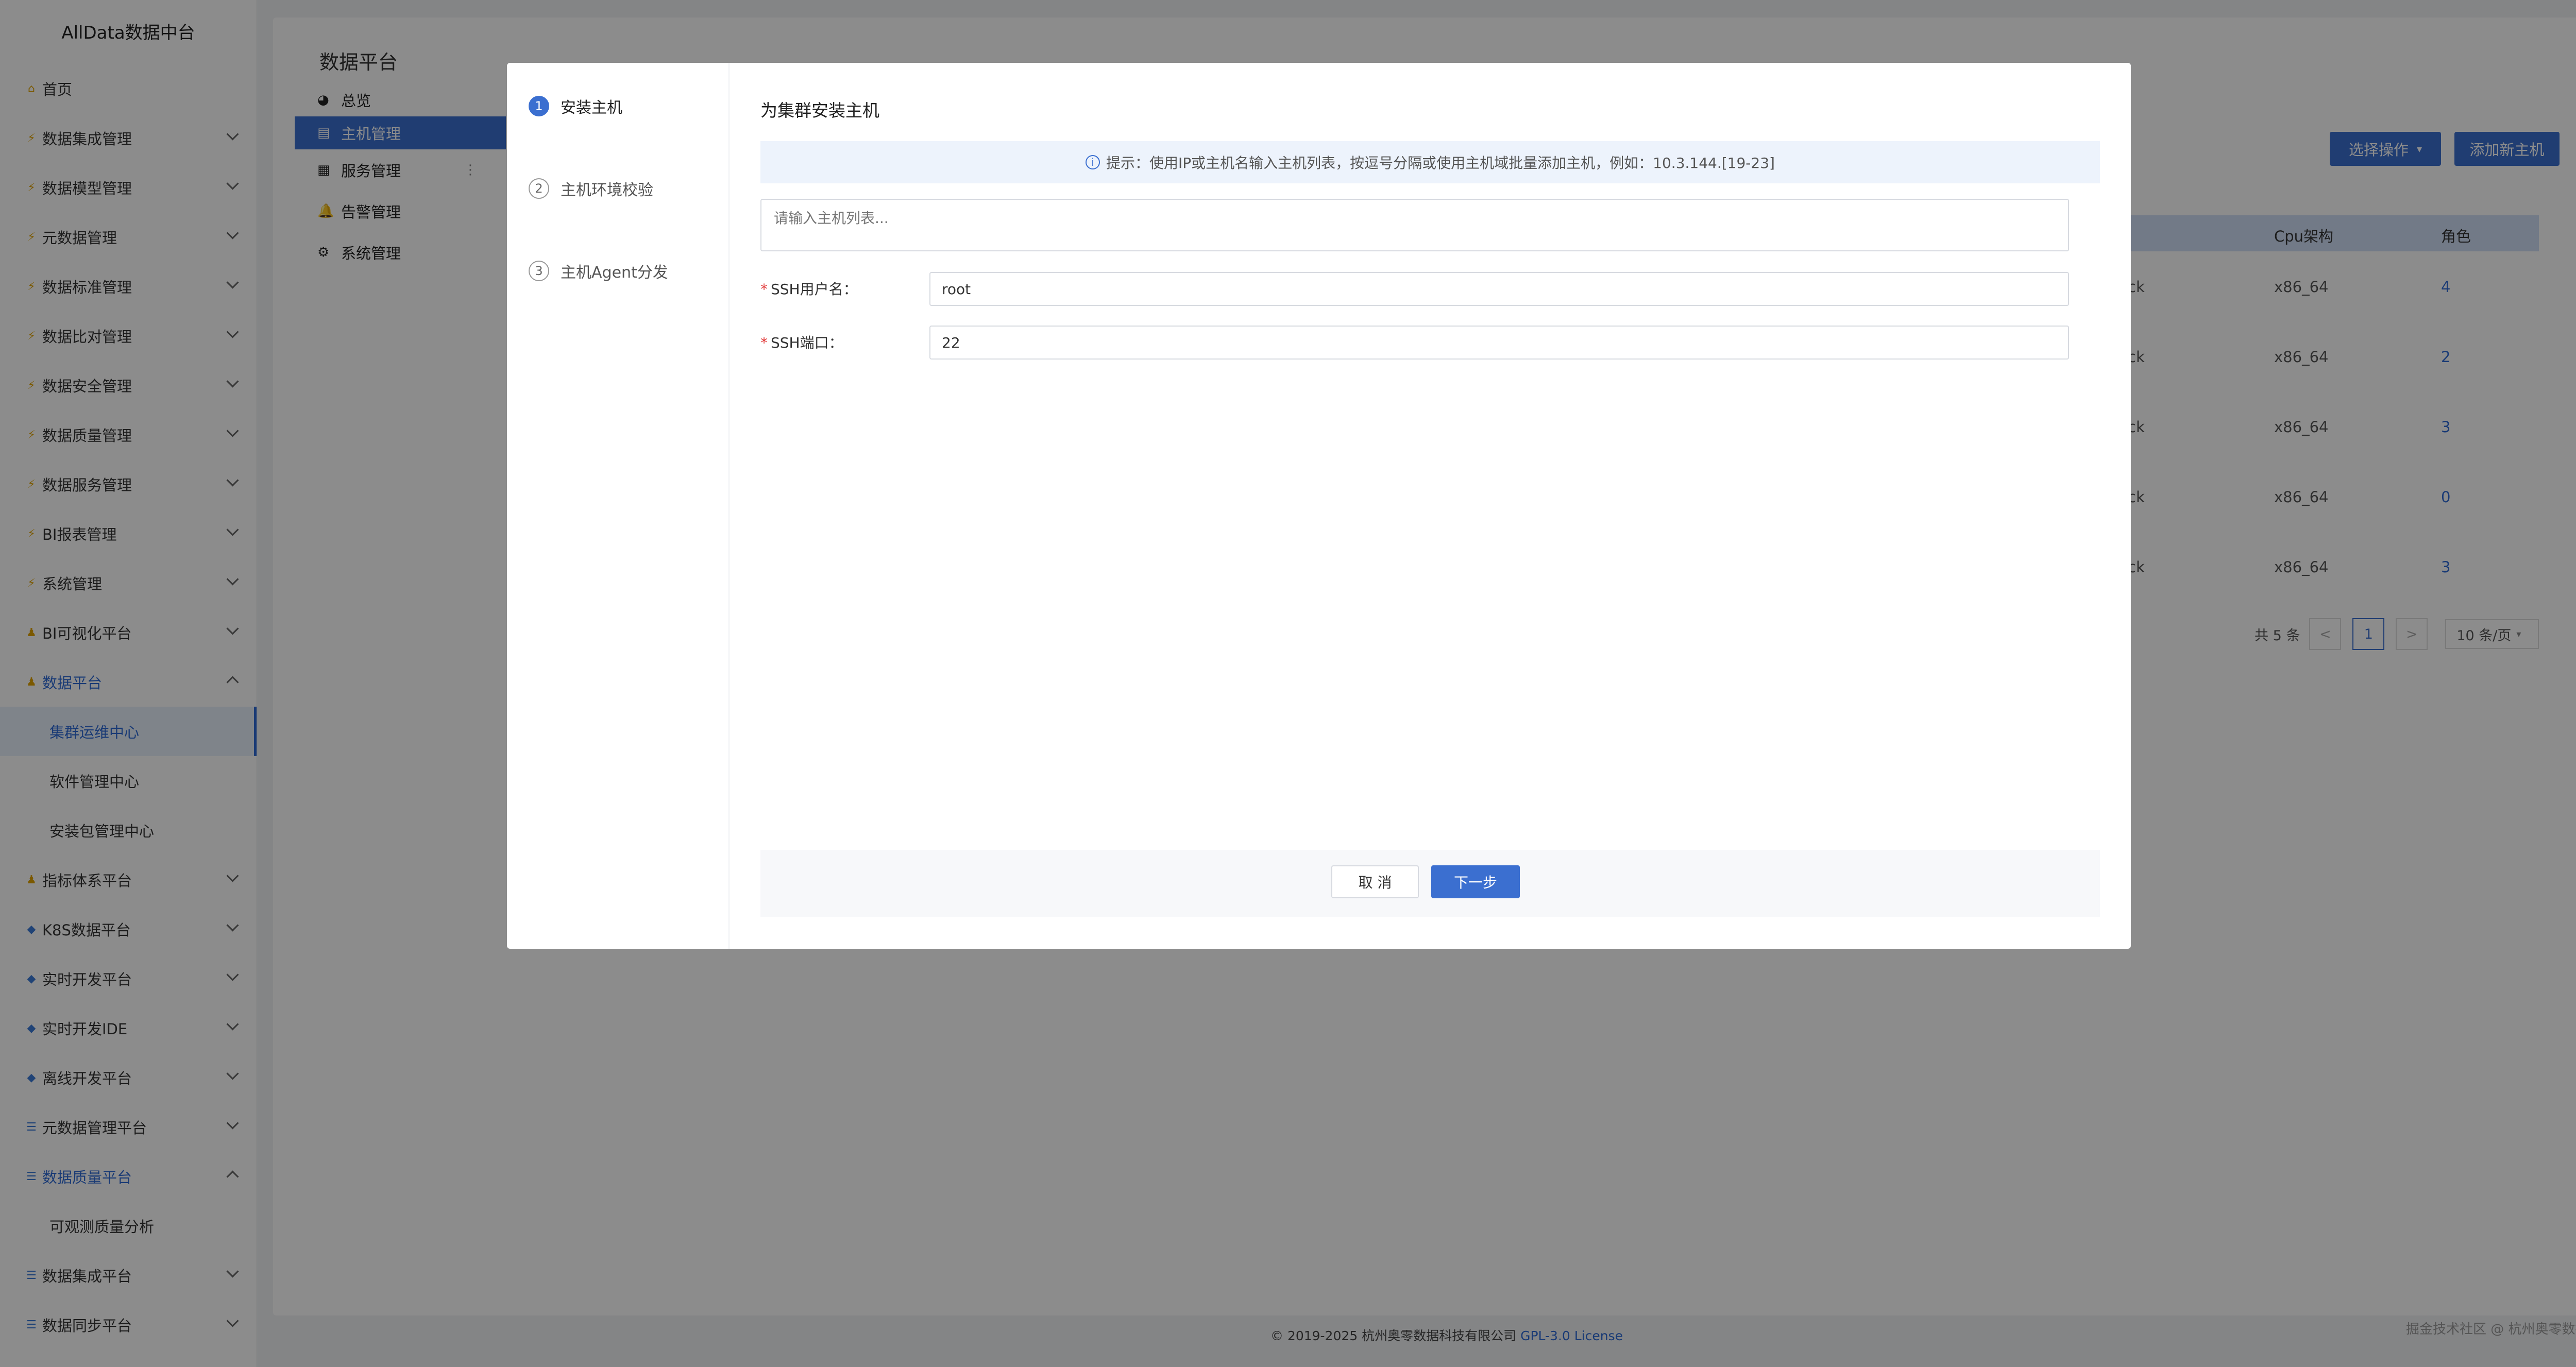  Describe the element at coordinates (819, 111) in the screenshot. I see `modal-title: 为集群安装主机` at that location.